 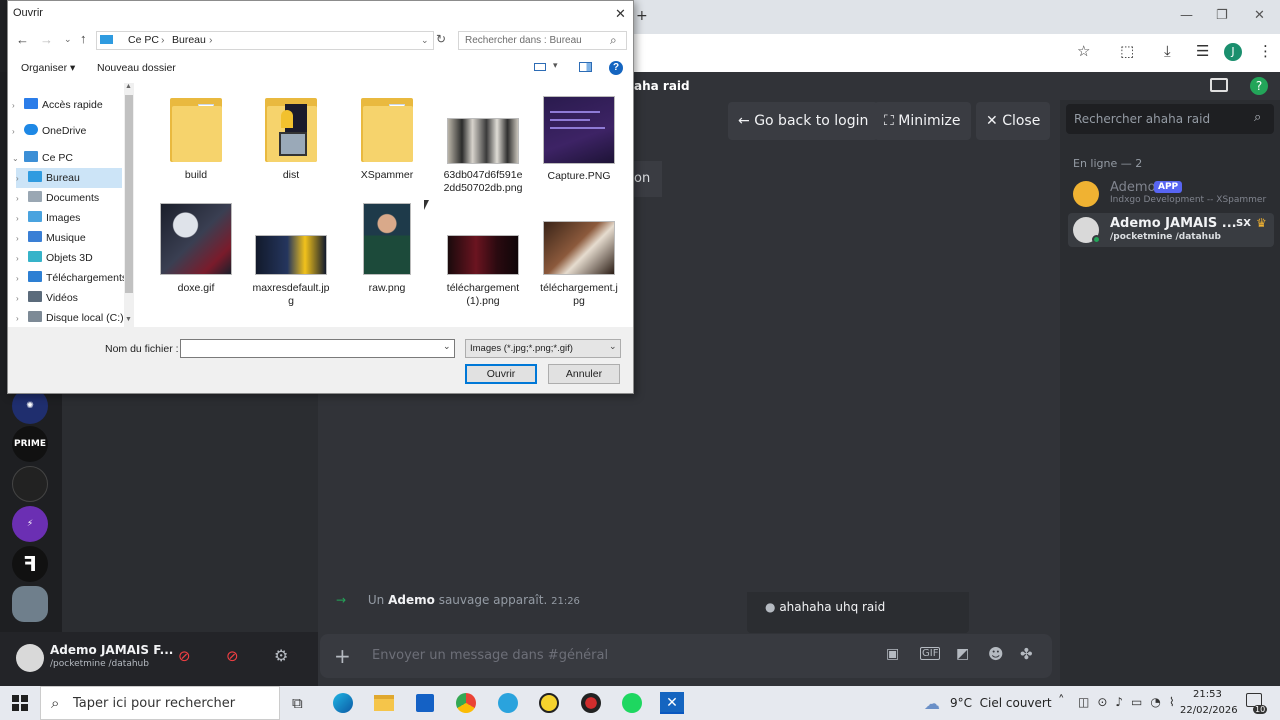 What do you see at coordinates (265, 40) in the screenshot?
I see `address-bar: Ce PC › Bureau › ⌄` at bounding box center [265, 40].